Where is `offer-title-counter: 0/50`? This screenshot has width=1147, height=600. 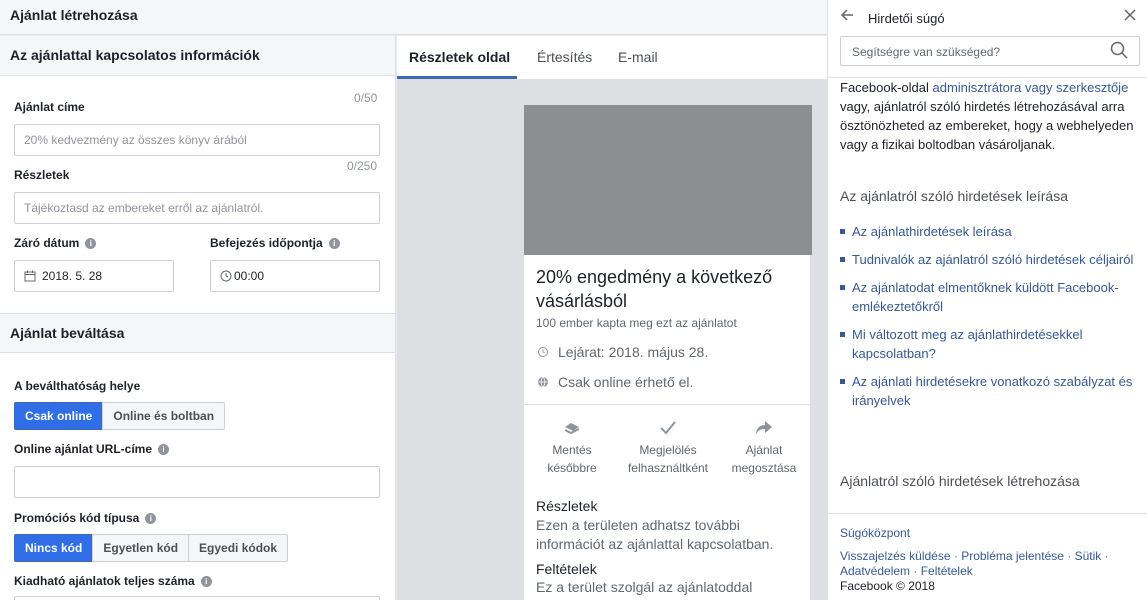
offer-title-counter: 0/50 is located at coordinates (366, 98).